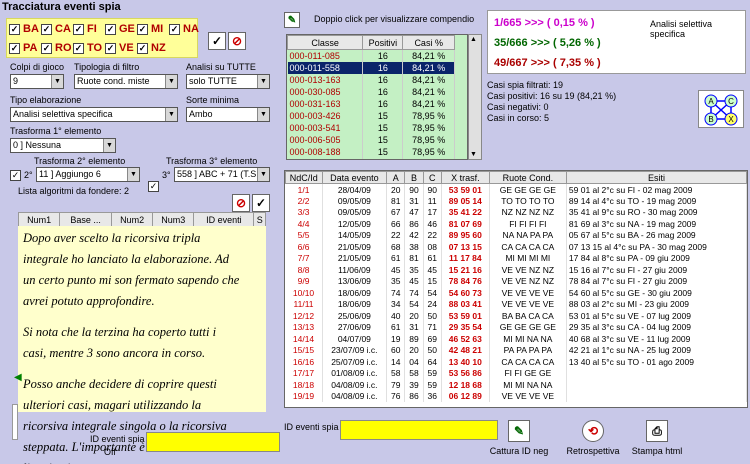 This screenshot has height=464, width=750. I want to click on wheel-pa: ✓ PA, so click(23, 48).